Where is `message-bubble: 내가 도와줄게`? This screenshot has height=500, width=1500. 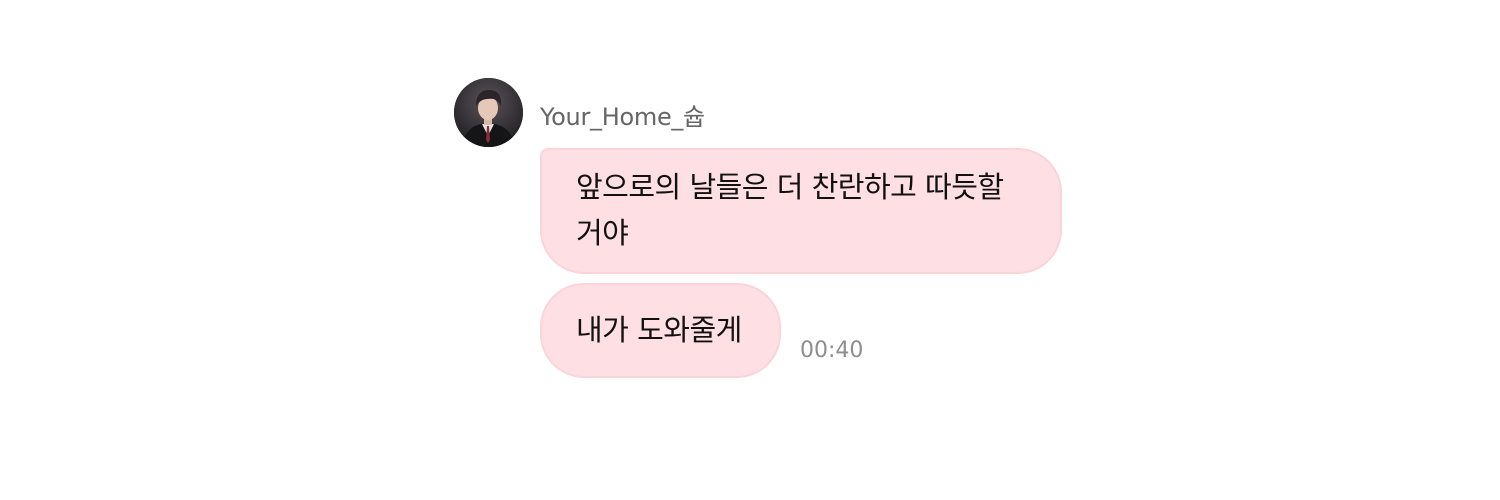 message-bubble: 내가 도와줄게 is located at coordinates (660, 330).